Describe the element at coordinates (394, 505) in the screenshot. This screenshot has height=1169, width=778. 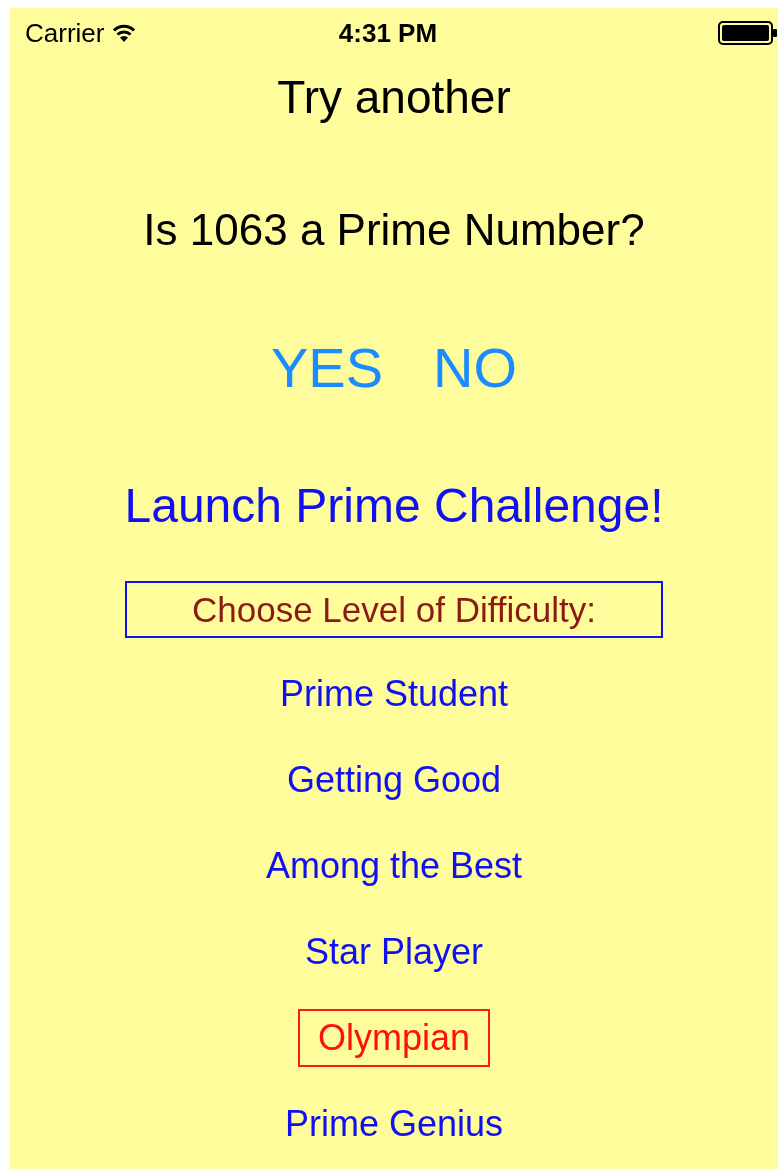
I see `launch-challenge-button: Launch Prime Challenge!` at that location.